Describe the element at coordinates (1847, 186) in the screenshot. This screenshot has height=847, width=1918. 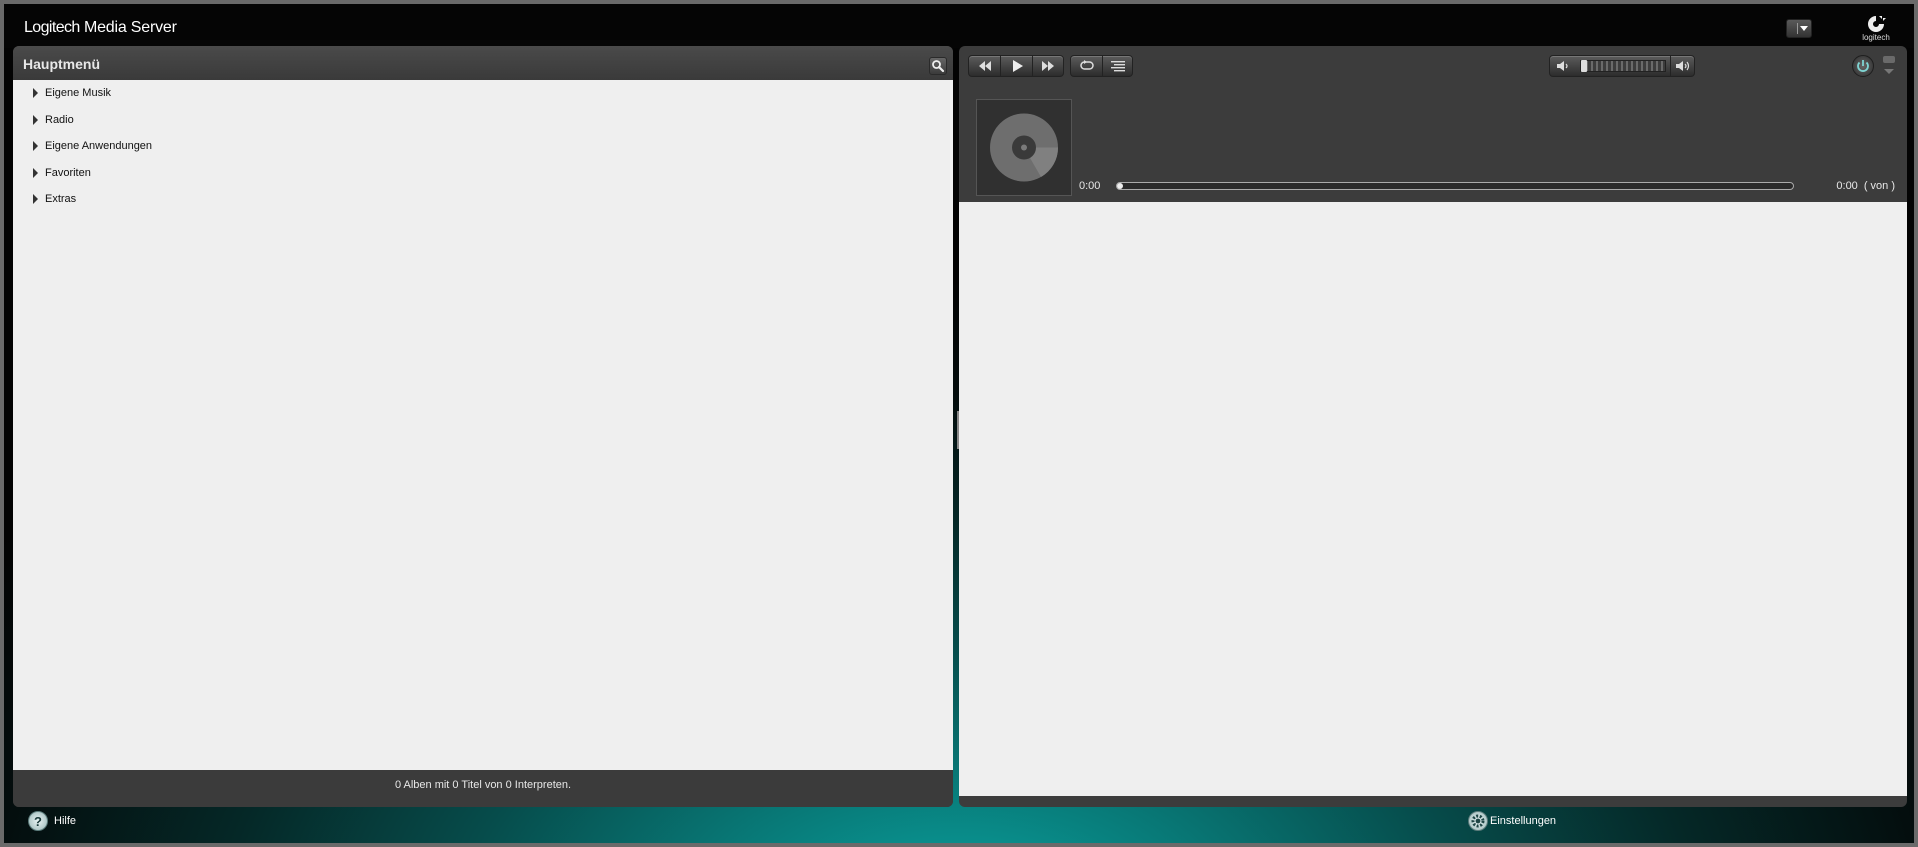
I see `remaining-time: 0:00` at that location.